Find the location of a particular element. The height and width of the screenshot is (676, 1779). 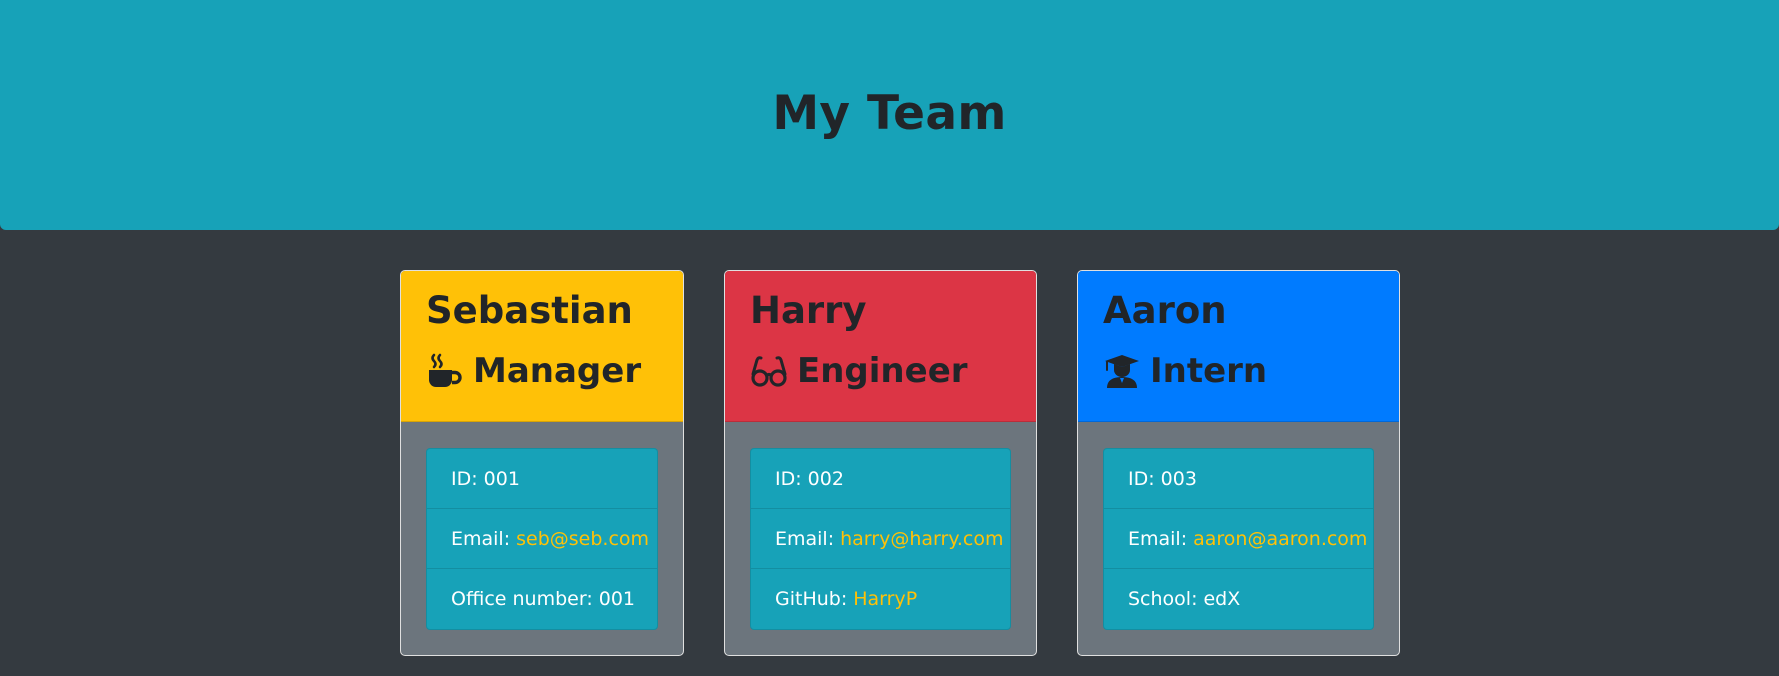

employee-role: Manager is located at coordinates (533, 371).